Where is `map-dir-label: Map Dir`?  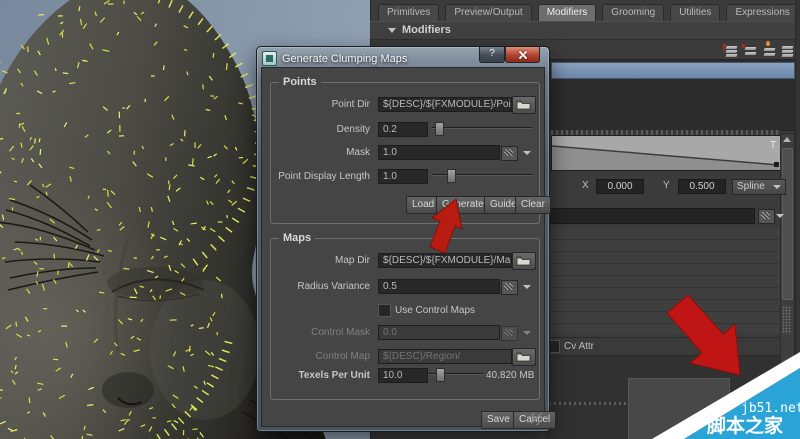
map-dir-label: Map Dir is located at coordinates (352, 260).